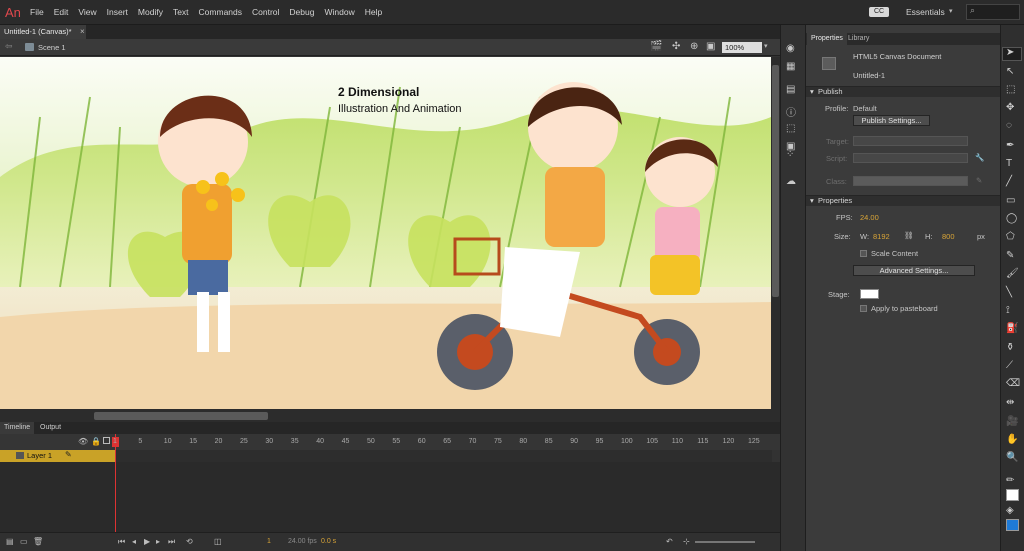 Image resolution: width=1024 pixels, height=551 pixels. Describe the element at coordinates (869, 217) in the screenshot. I see `fps-value: 24.00` at that location.